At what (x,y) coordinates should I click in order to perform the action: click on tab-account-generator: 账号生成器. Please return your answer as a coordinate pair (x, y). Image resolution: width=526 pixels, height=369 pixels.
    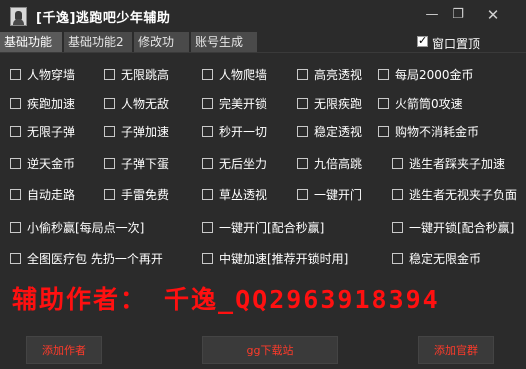
    Looking at the image, I should click on (224, 50).